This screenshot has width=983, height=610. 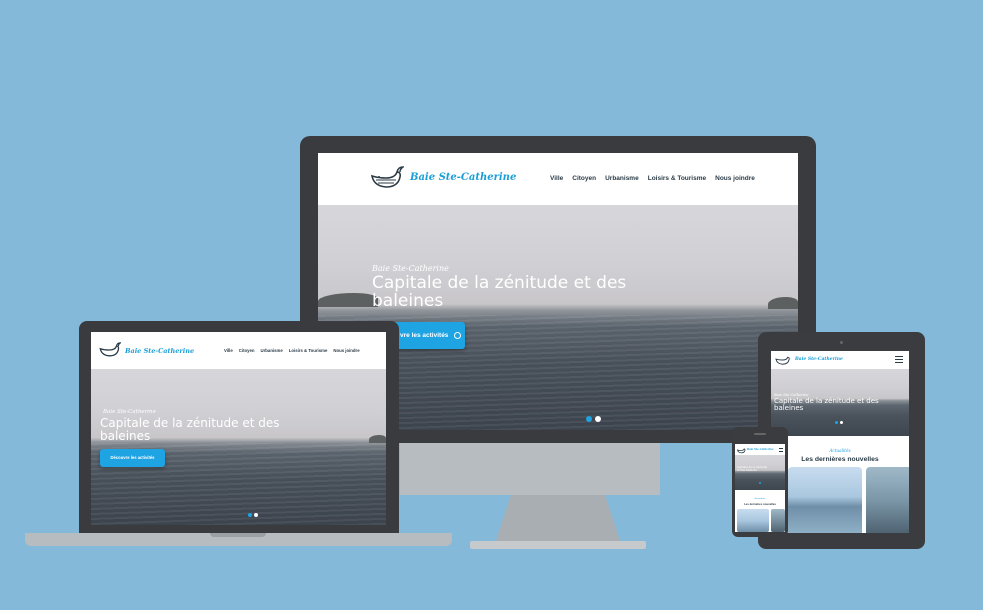 What do you see at coordinates (760, 449) in the screenshot?
I see `phone-brand: Baie Ste-Catherine` at bounding box center [760, 449].